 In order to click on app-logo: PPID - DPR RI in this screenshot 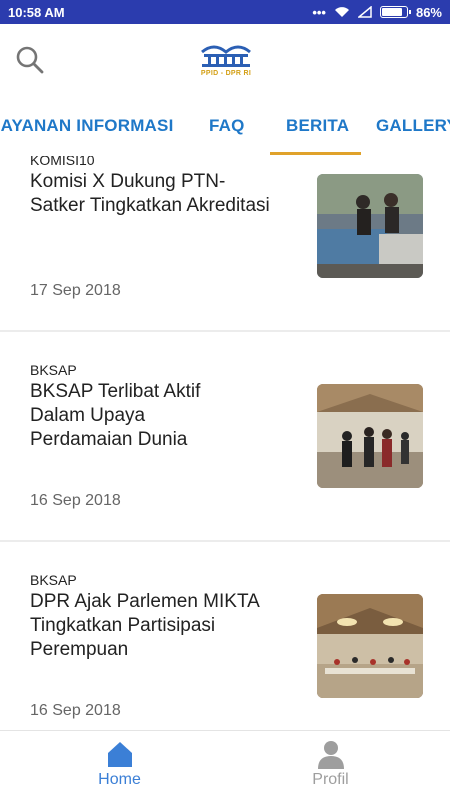, I will do `click(226, 62)`.